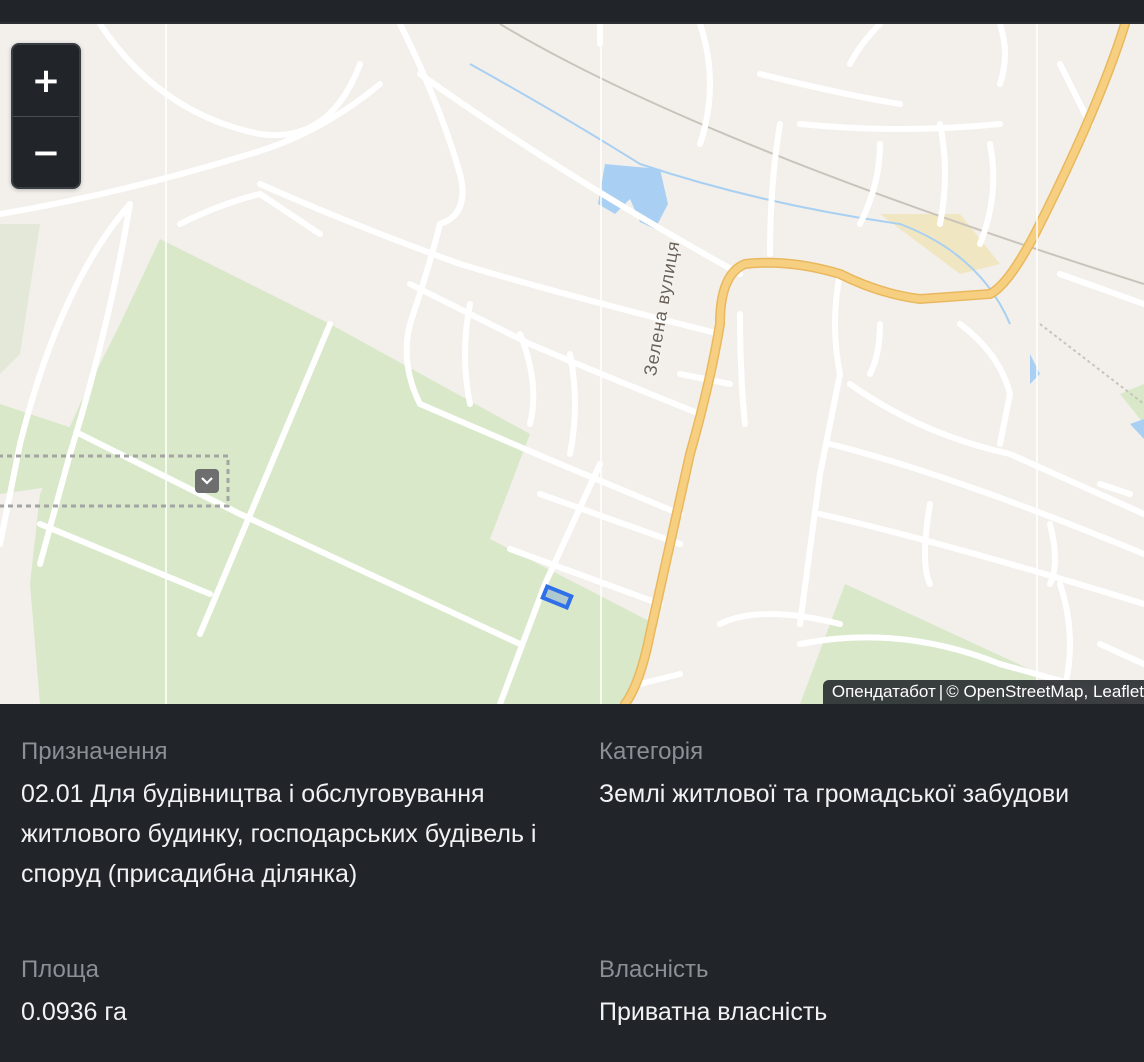  What do you see at coordinates (572, 12) in the screenshot?
I see `top-bar` at bounding box center [572, 12].